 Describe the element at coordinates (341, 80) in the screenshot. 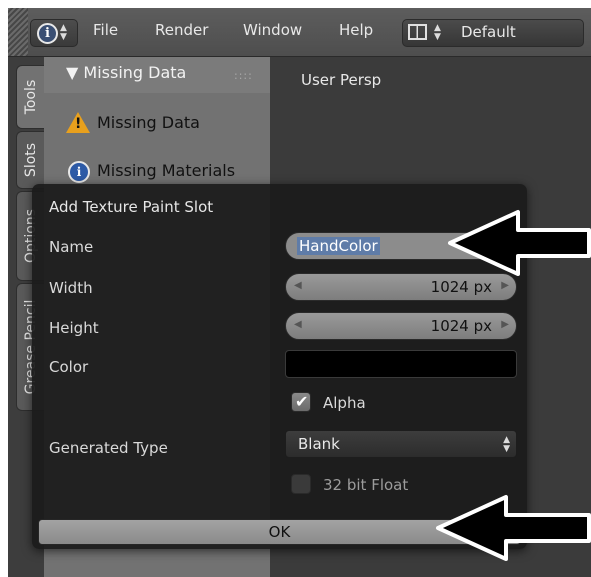

I see `viewport-perspective-label: User Persp` at that location.